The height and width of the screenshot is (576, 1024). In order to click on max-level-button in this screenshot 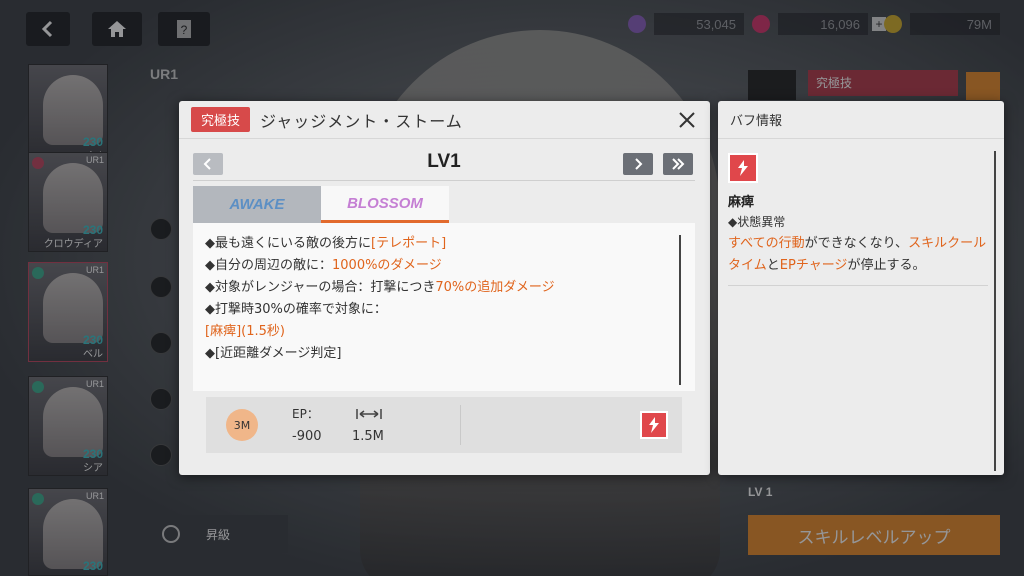, I will do `click(678, 164)`.